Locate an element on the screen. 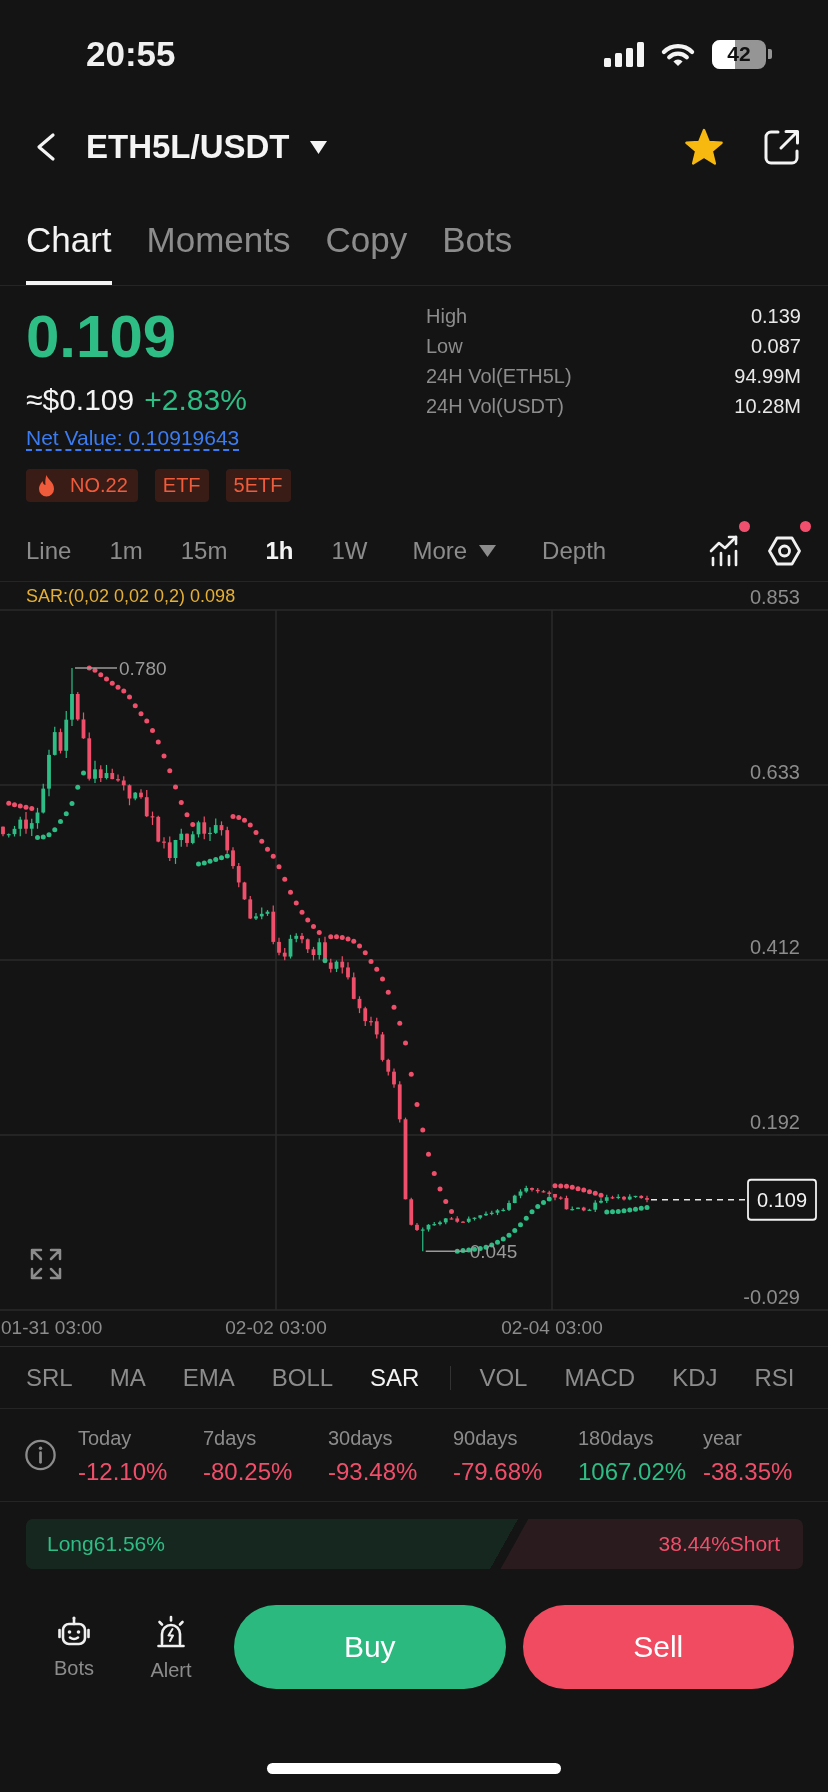 The height and width of the screenshot is (1792, 828). low-marker-line is located at coordinates (447, 1251).